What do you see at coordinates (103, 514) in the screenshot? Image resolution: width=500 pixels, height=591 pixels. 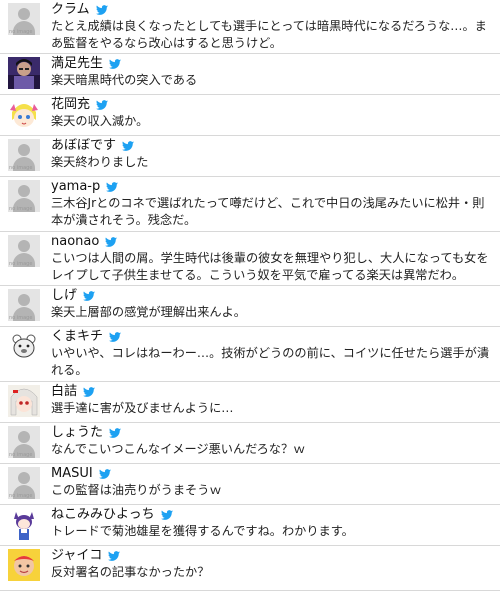 I see `user-name: ねこみみひよっち` at bounding box center [103, 514].